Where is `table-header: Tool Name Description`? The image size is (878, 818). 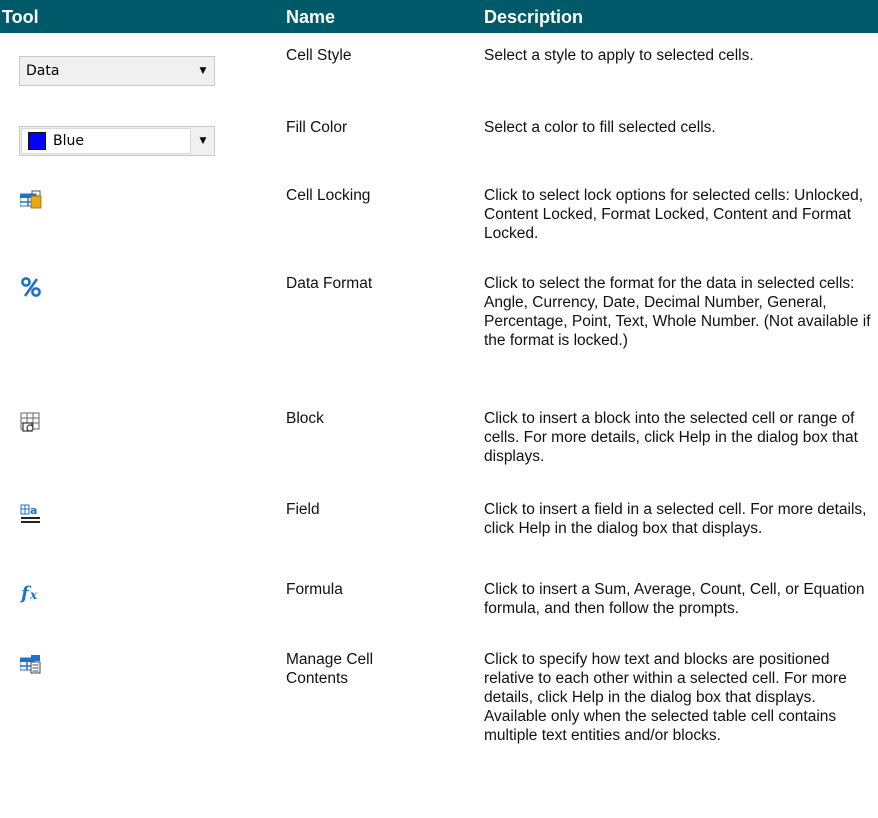
table-header: Tool Name Description is located at coordinates (439, 16).